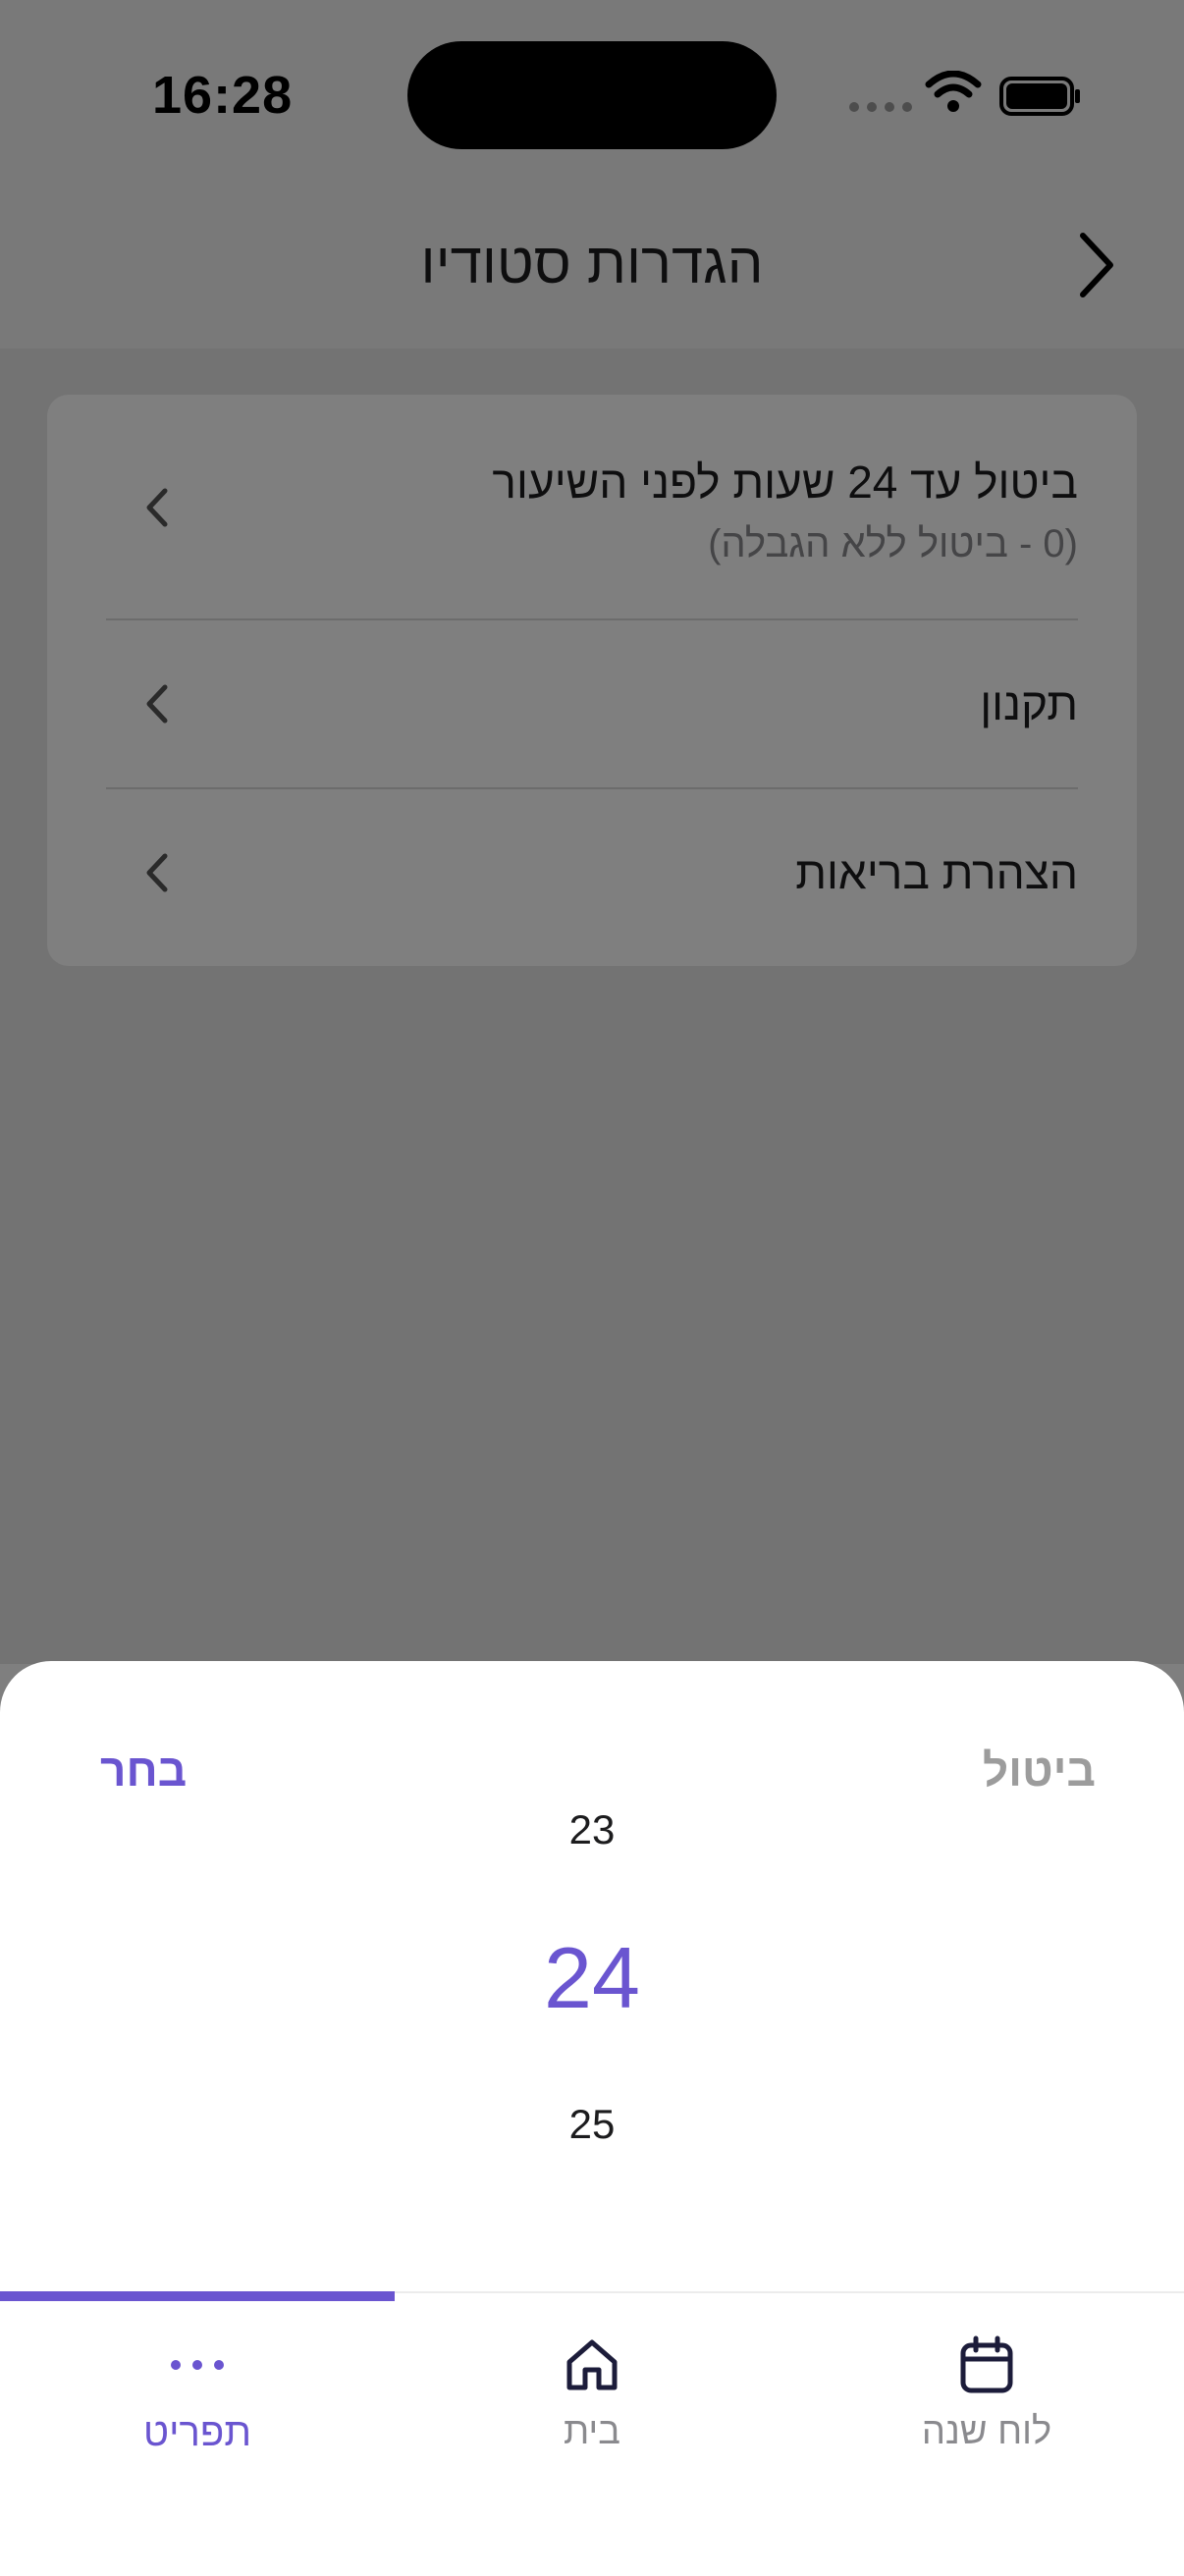 The image size is (1184, 2576). Describe the element at coordinates (592, 1829) in the screenshot. I see `picker-option: 23` at that location.